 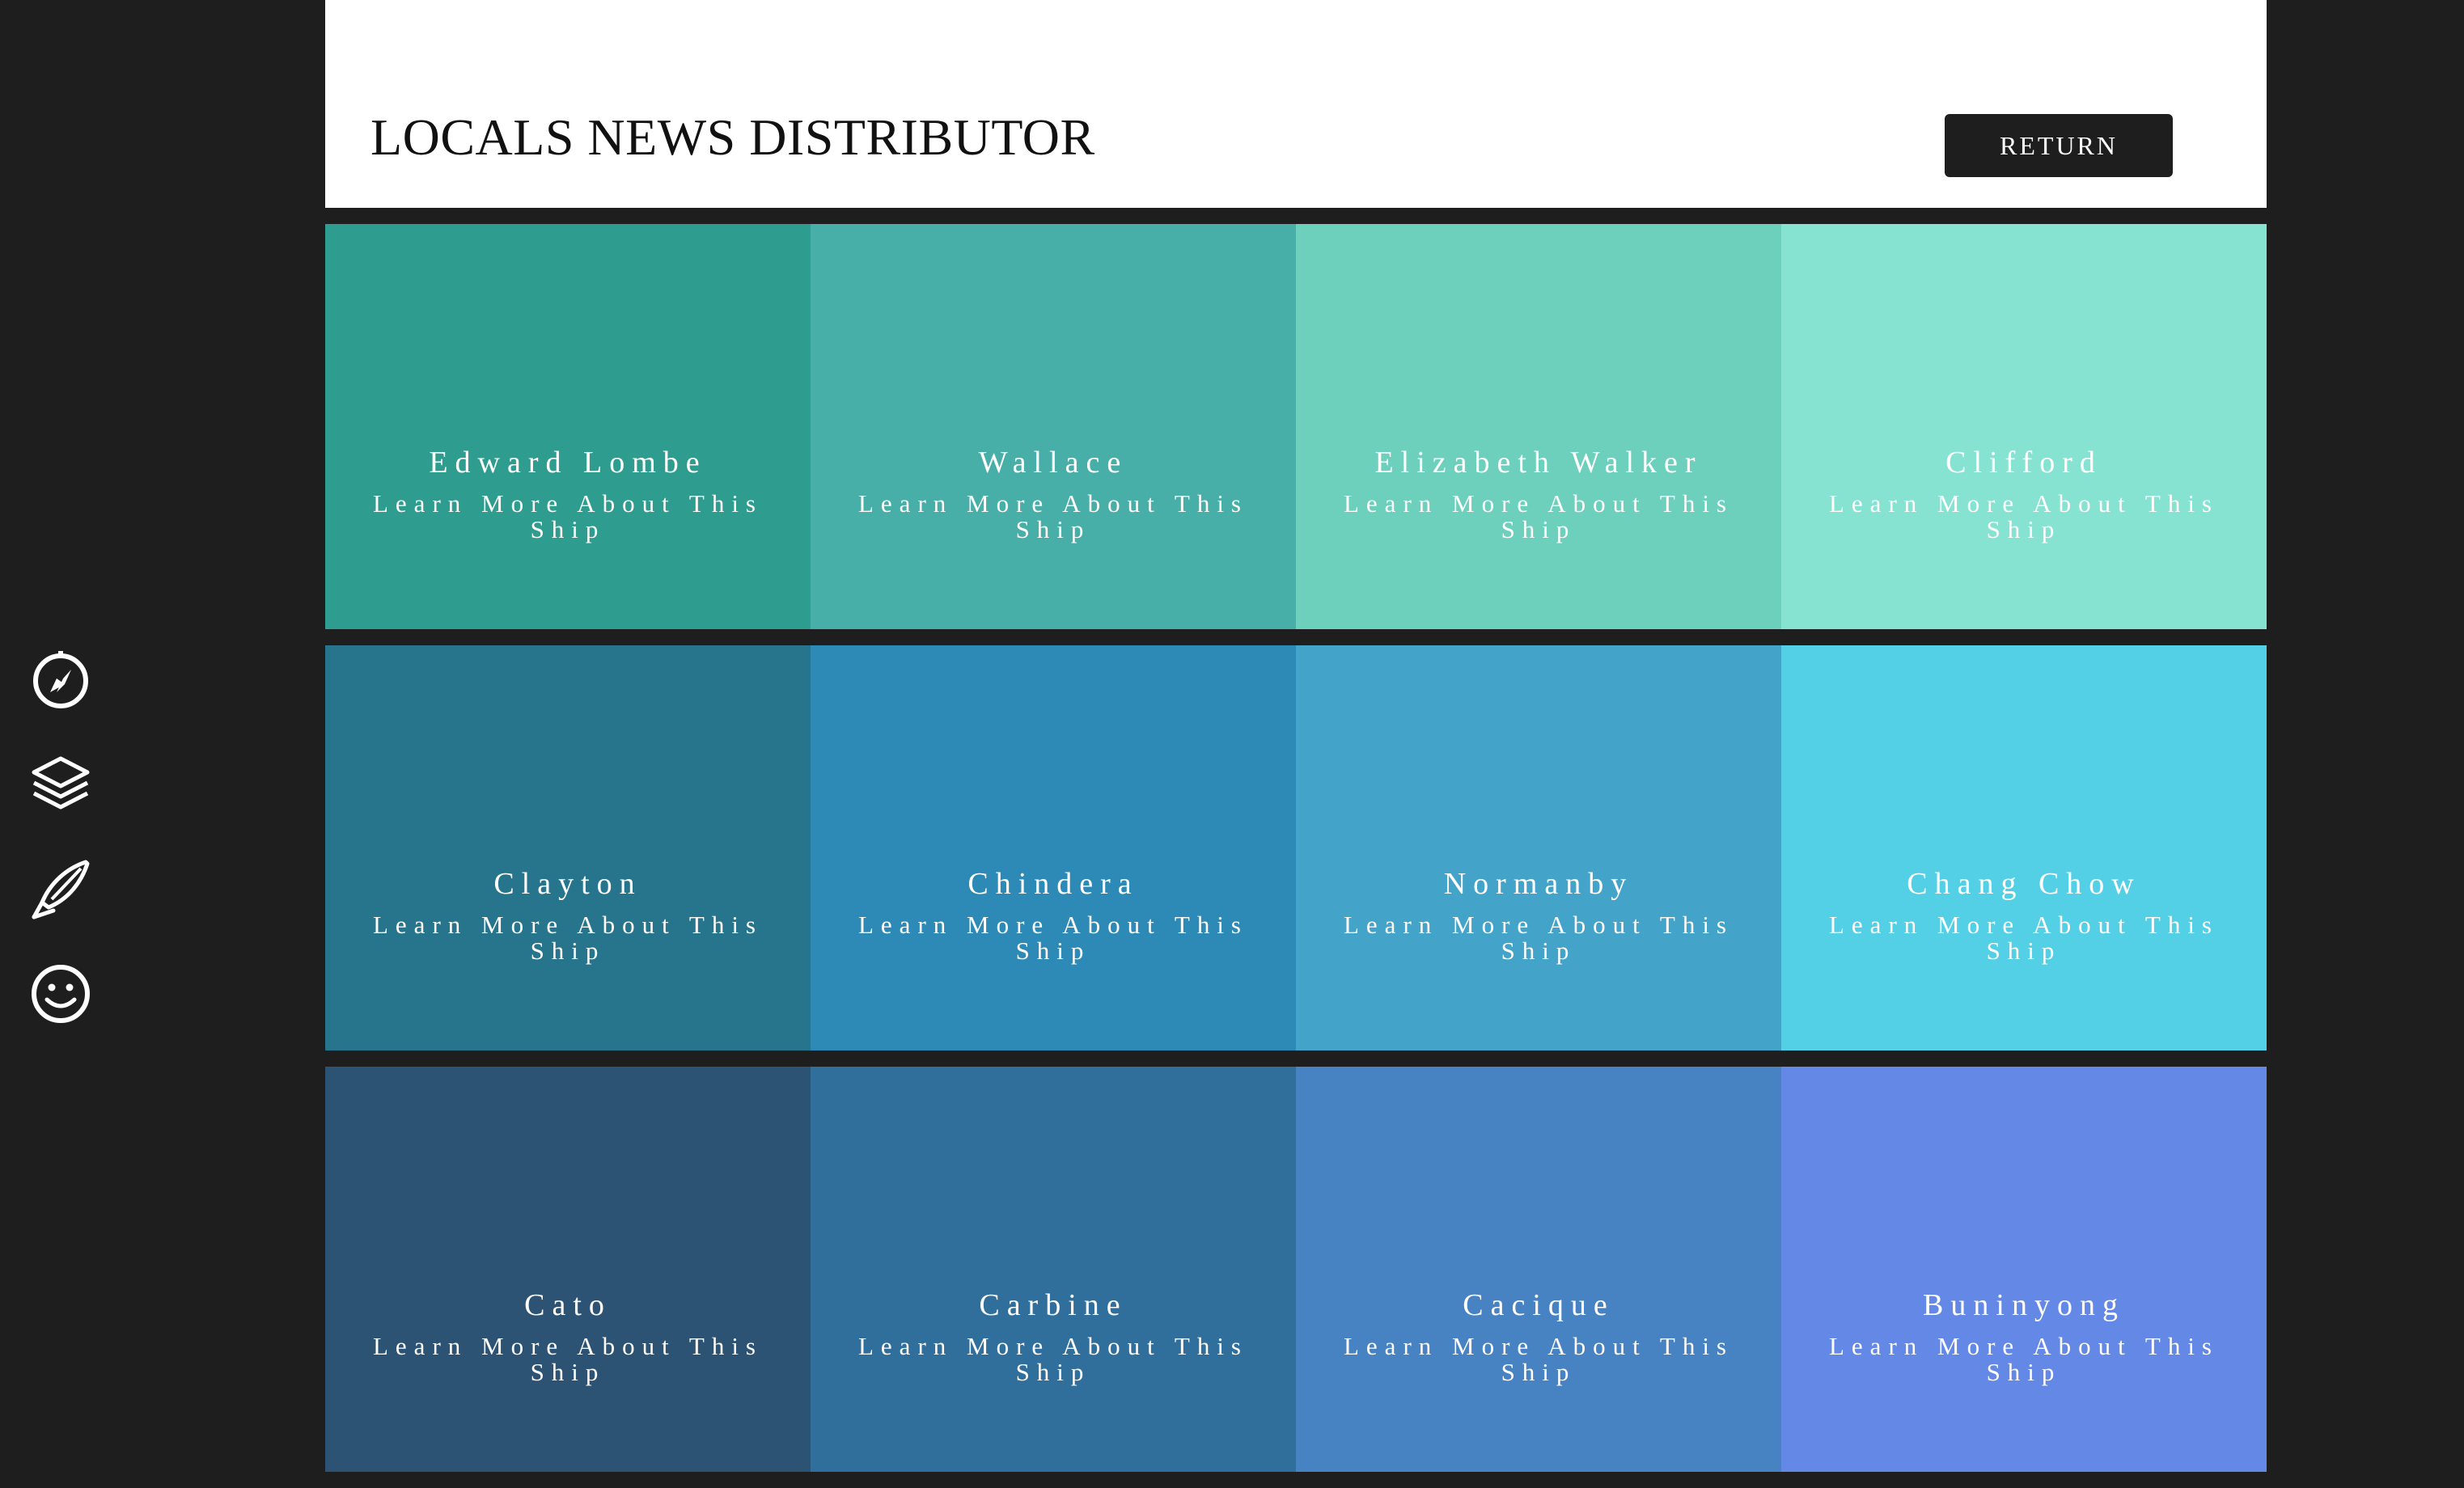 What do you see at coordinates (1053, 463) in the screenshot?
I see `ship-name: Wallace` at bounding box center [1053, 463].